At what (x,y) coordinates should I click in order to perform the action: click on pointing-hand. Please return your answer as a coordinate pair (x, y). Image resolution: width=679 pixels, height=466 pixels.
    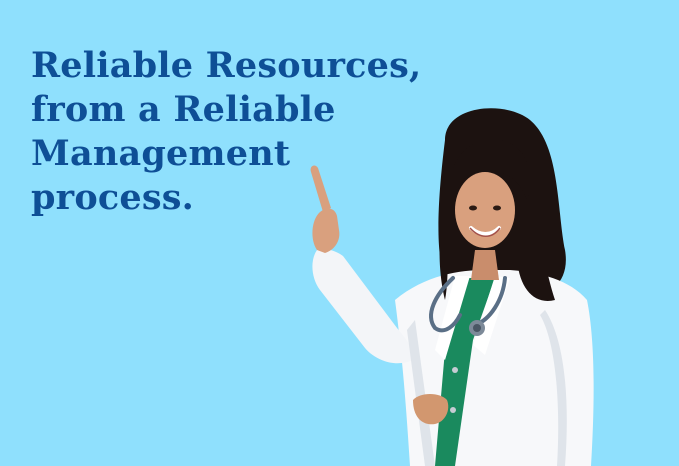
    Looking at the image, I should click on (326, 230).